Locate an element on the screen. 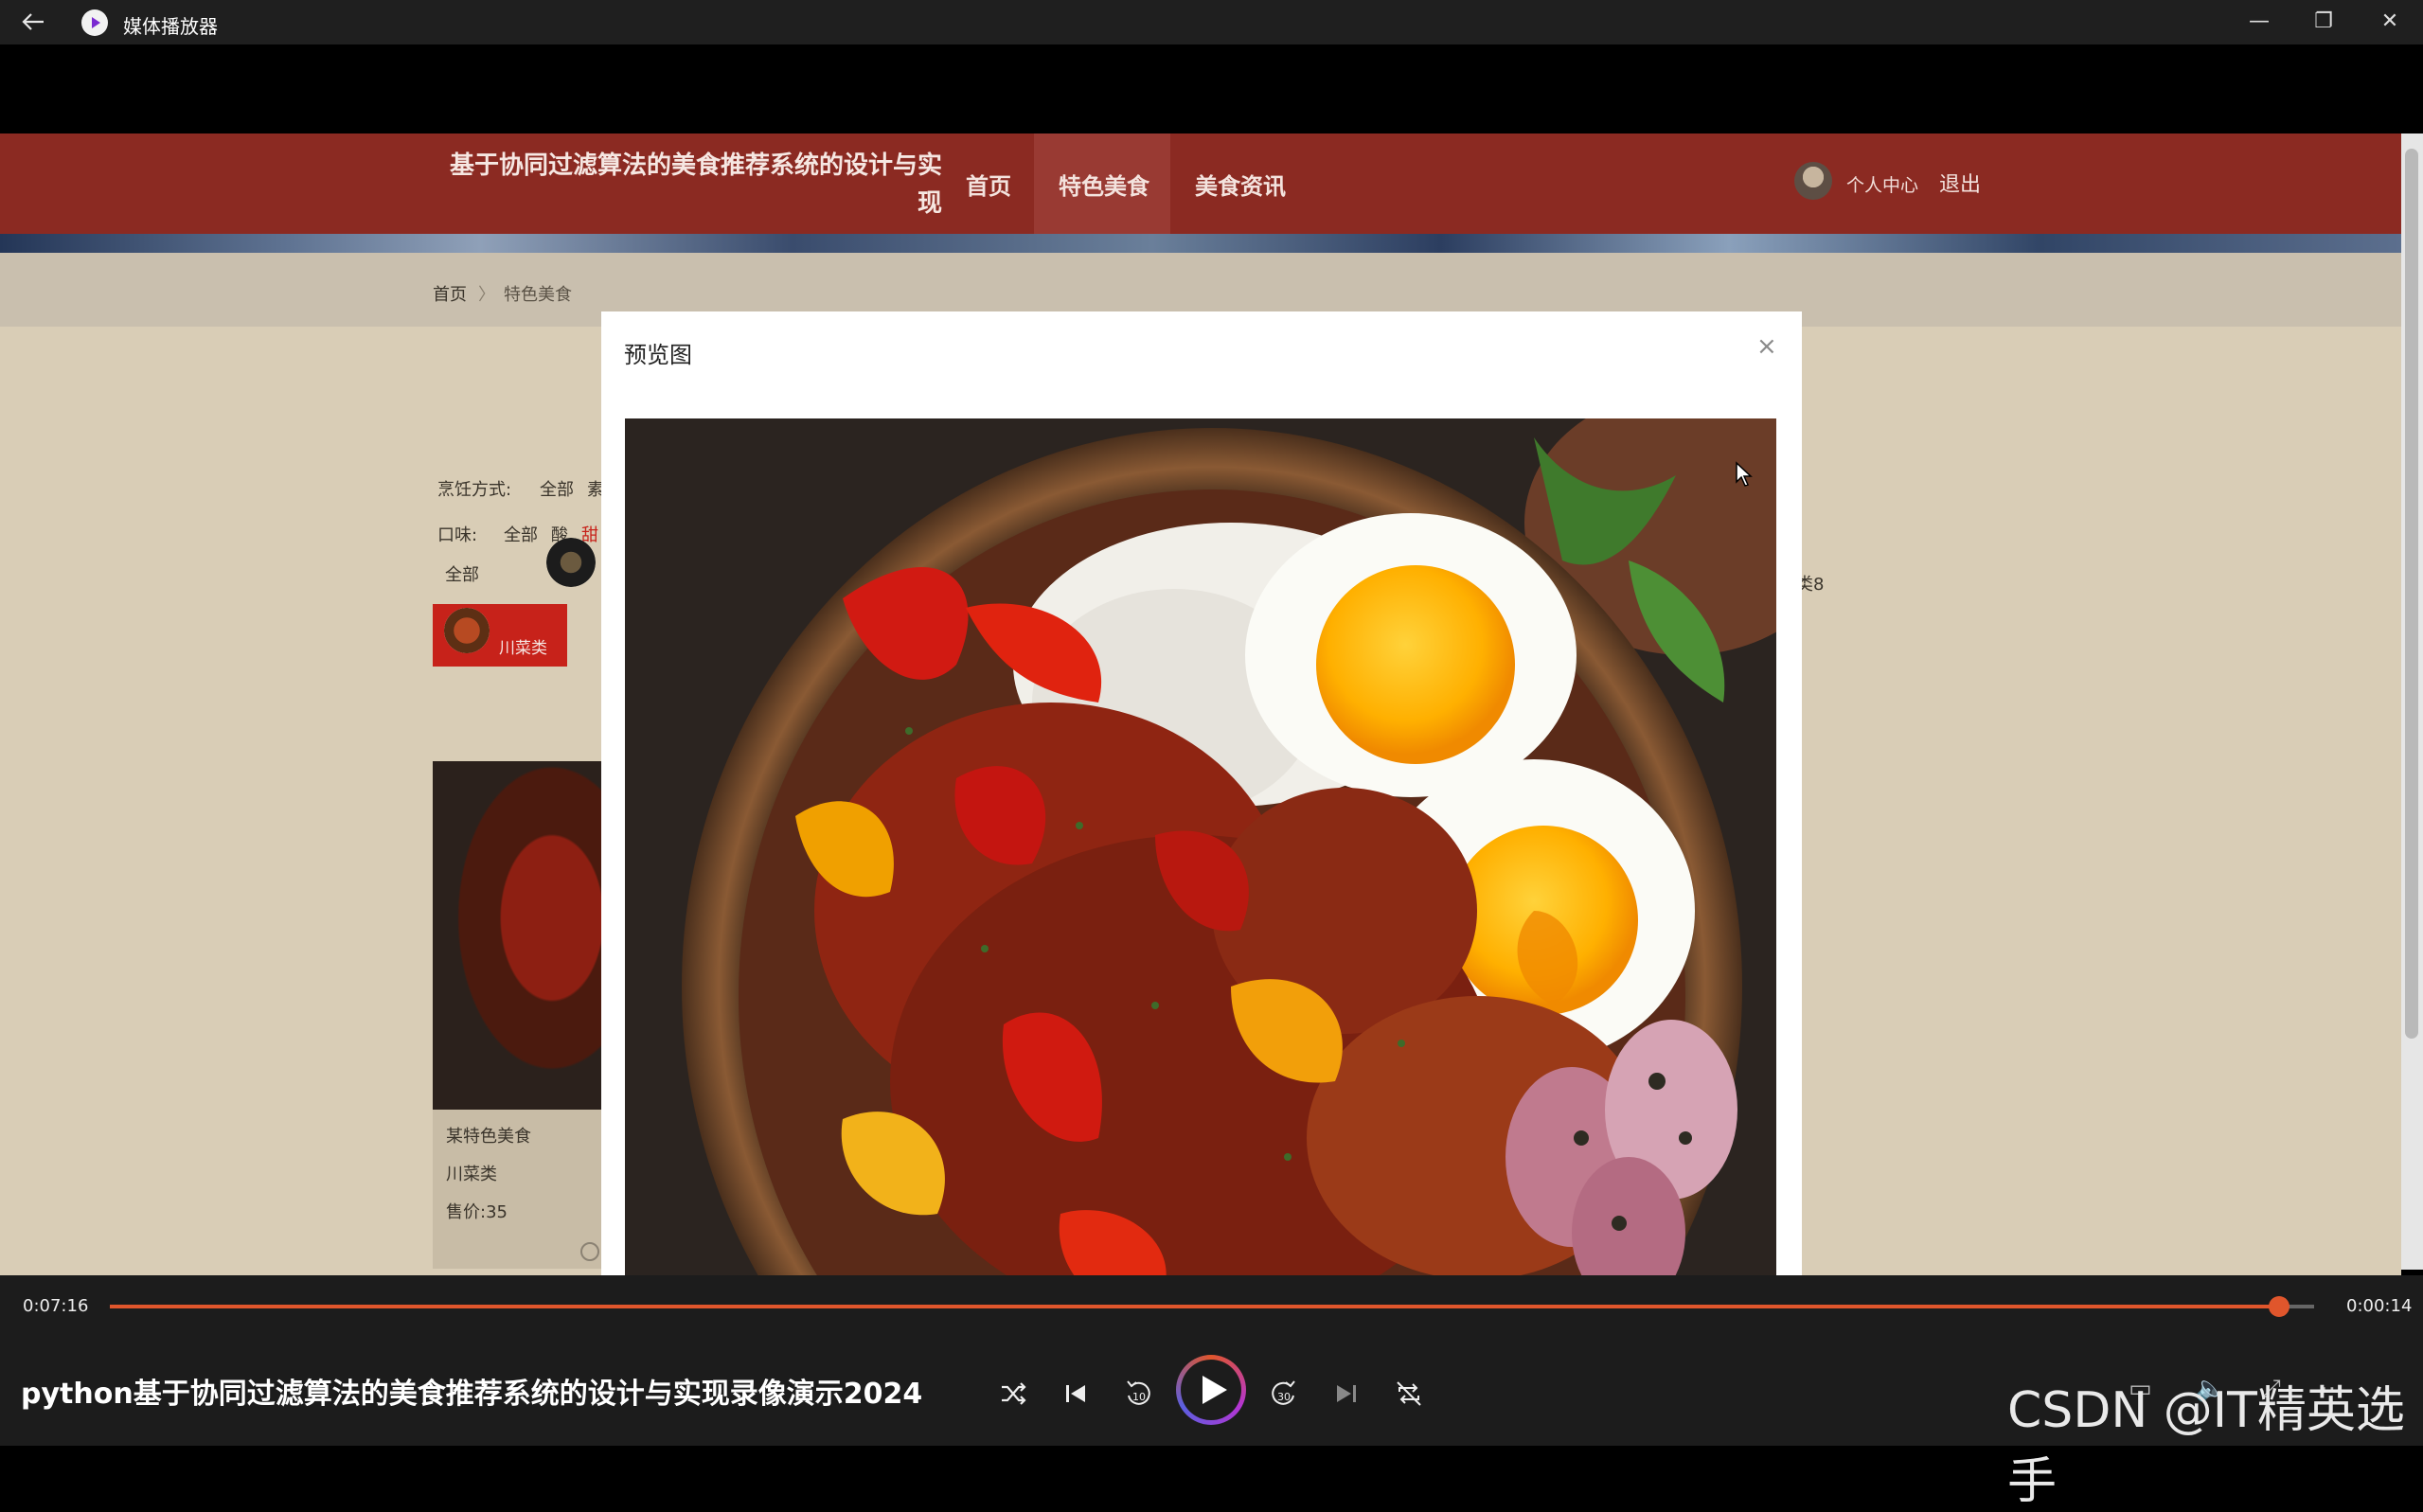  window-title: 媒体播放器 is located at coordinates (170, 26).